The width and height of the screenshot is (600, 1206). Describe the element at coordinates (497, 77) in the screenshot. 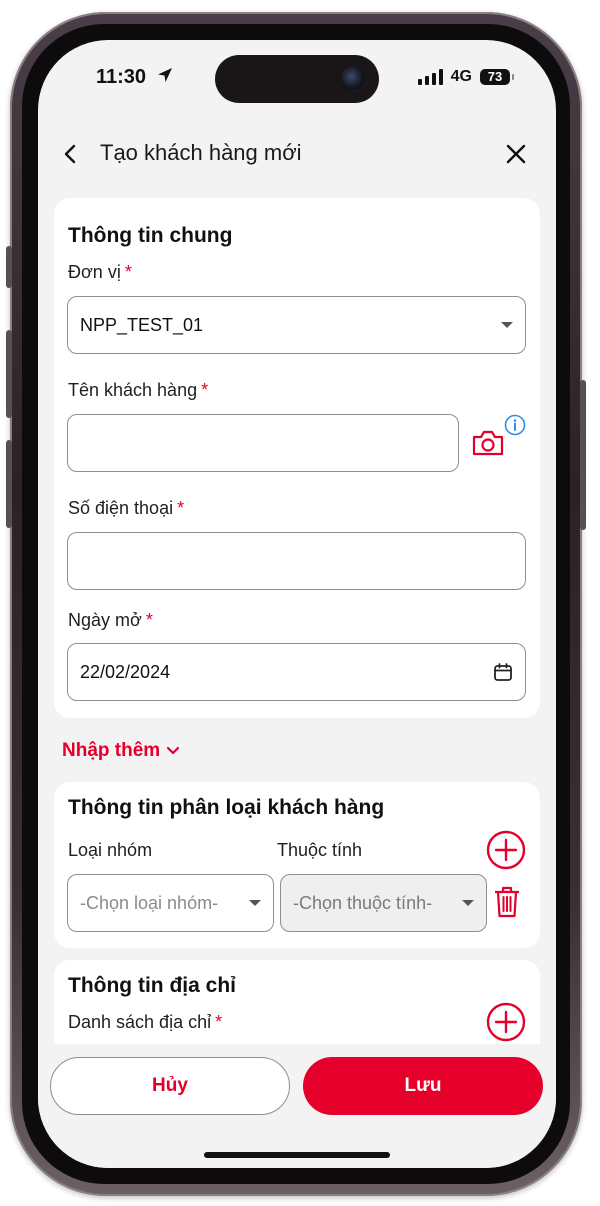

I see `battery-icon: 73` at that location.